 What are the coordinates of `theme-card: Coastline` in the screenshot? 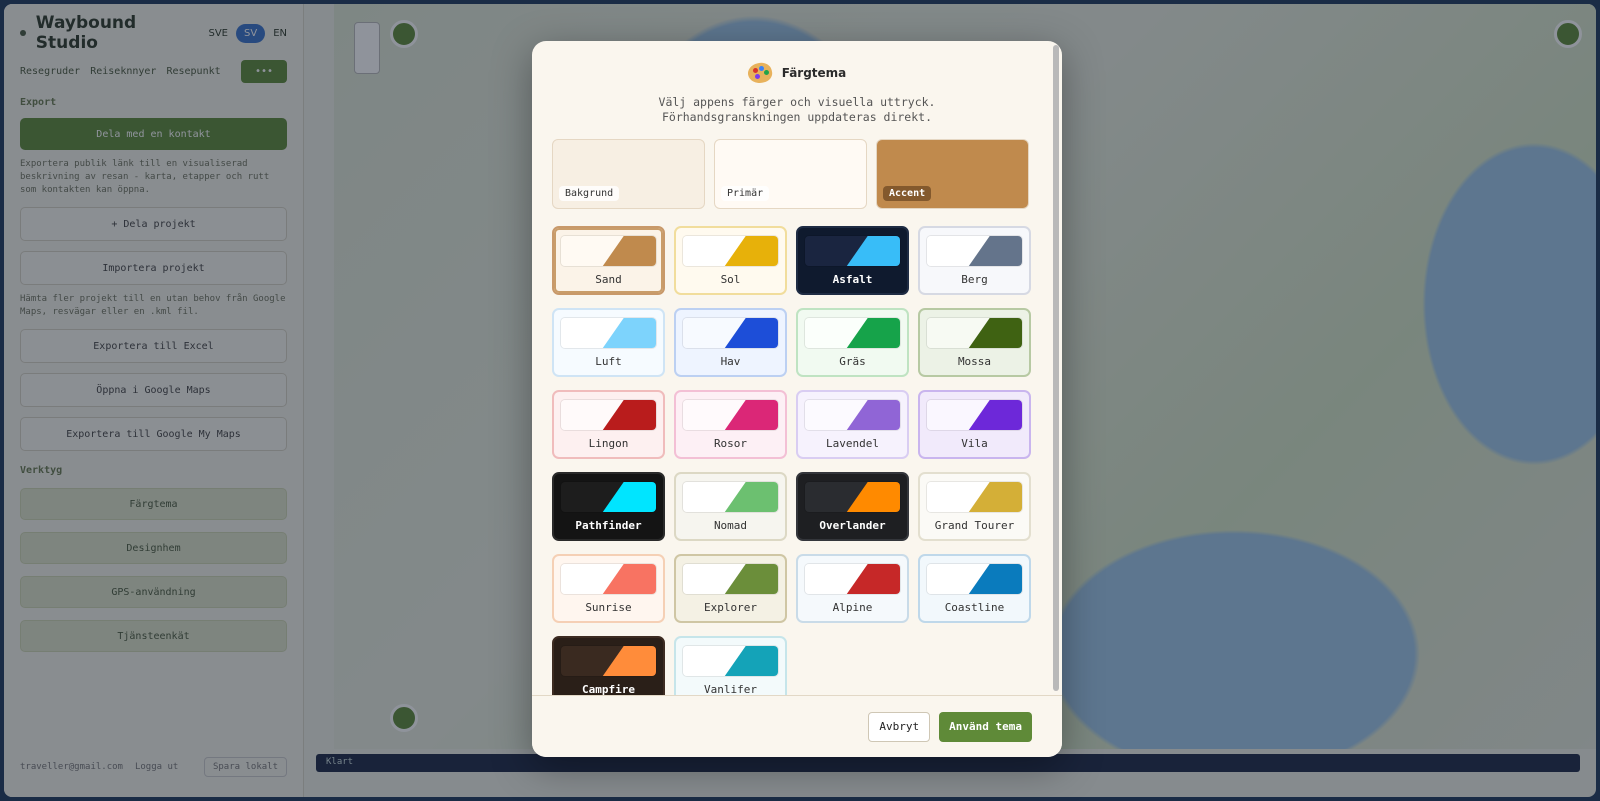 It's located at (974, 588).